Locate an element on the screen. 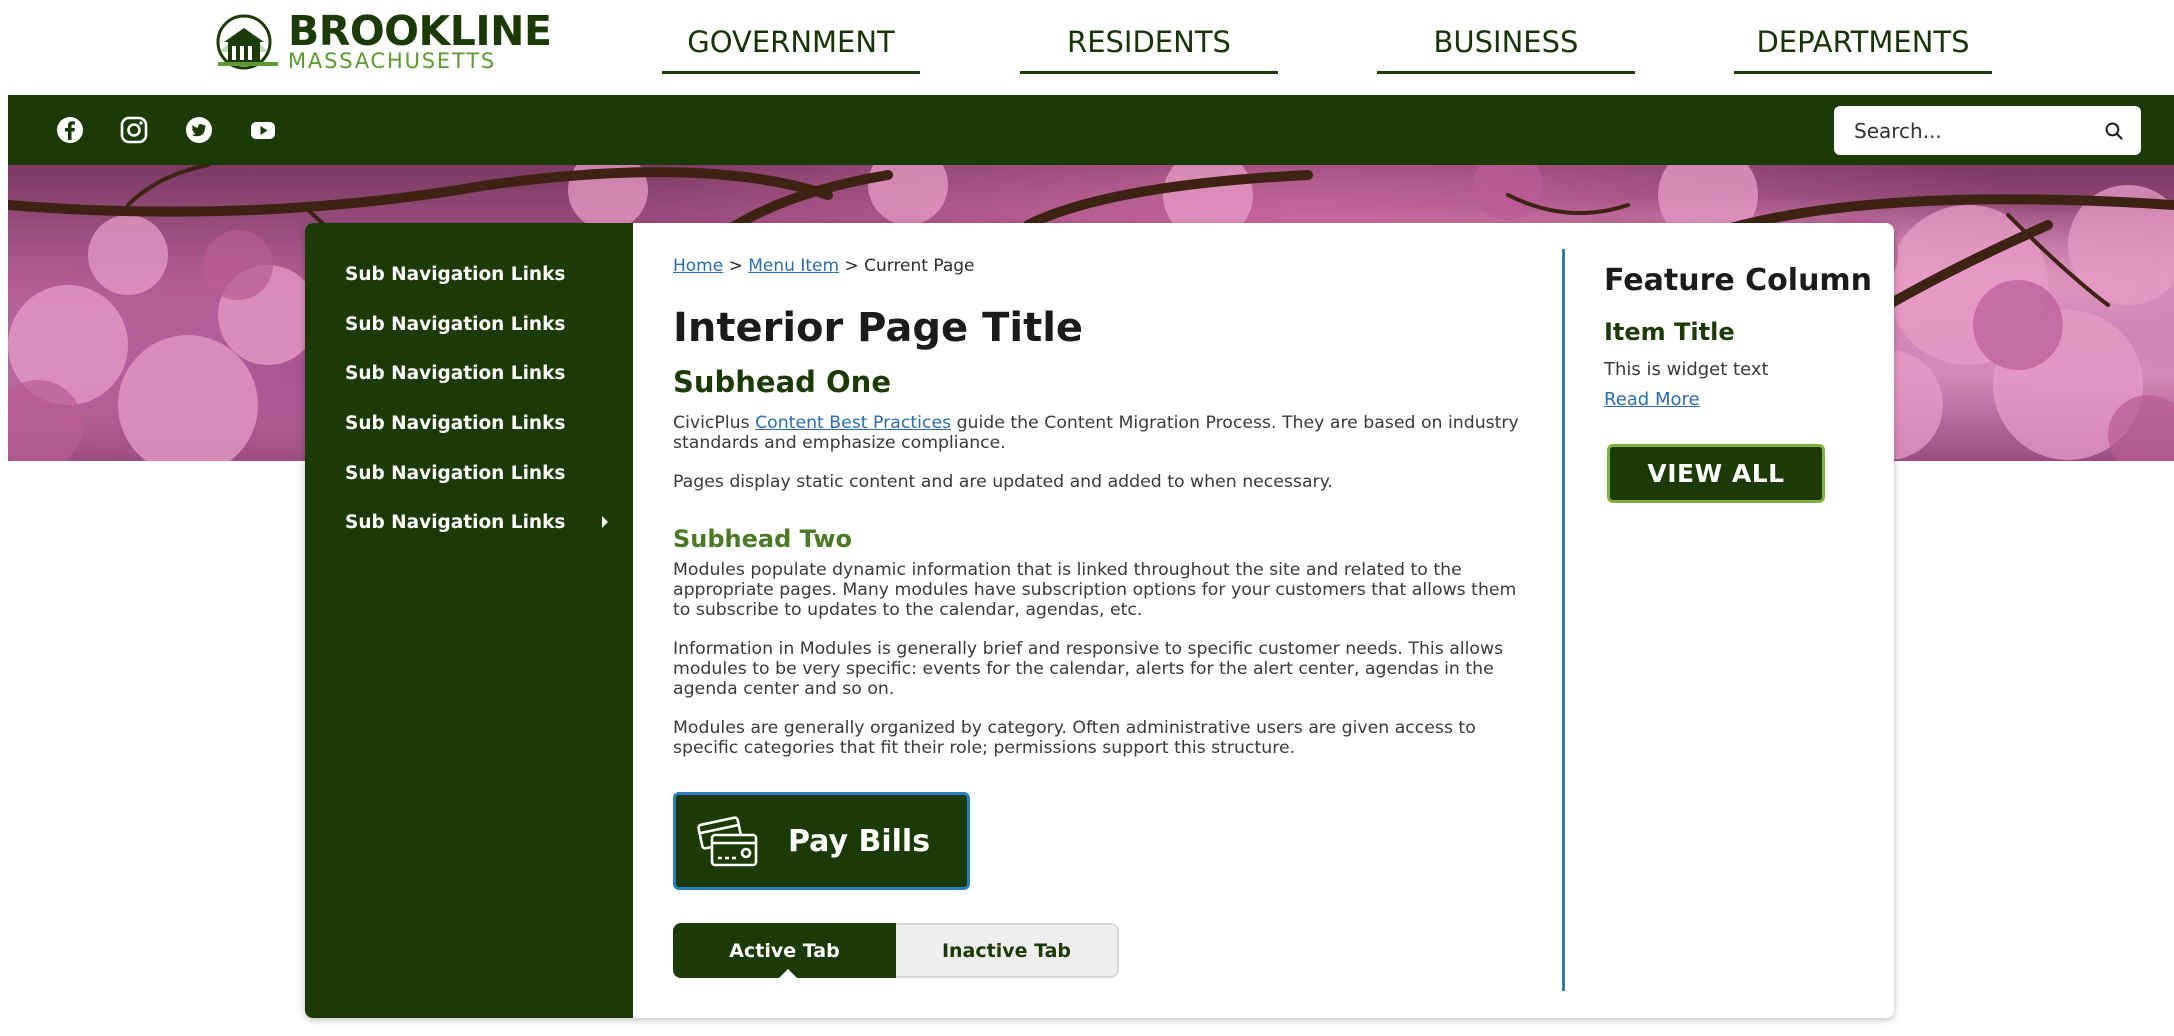  nav-departments: DEPARTMENTS is located at coordinates (1863, 48).